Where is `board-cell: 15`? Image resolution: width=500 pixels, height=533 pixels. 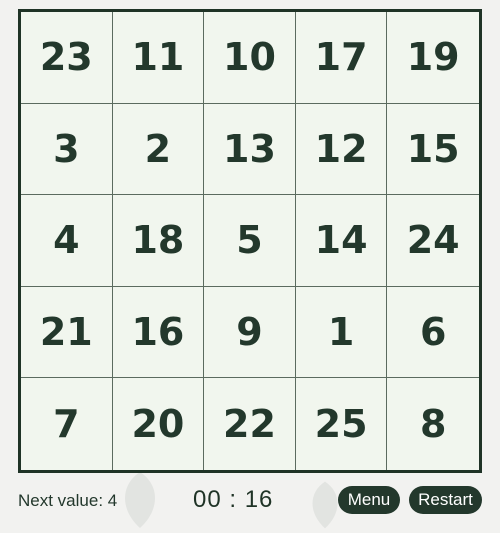 board-cell: 15 is located at coordinates (433, 150).